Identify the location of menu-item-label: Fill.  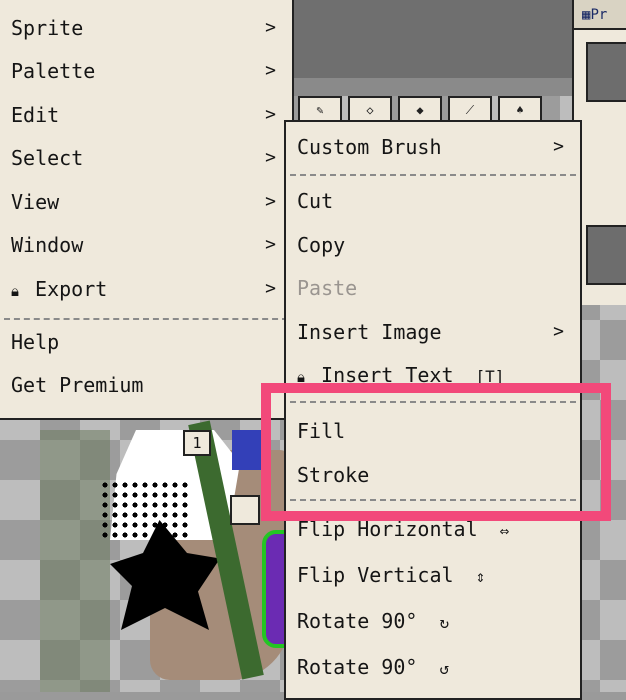
(321, 431).